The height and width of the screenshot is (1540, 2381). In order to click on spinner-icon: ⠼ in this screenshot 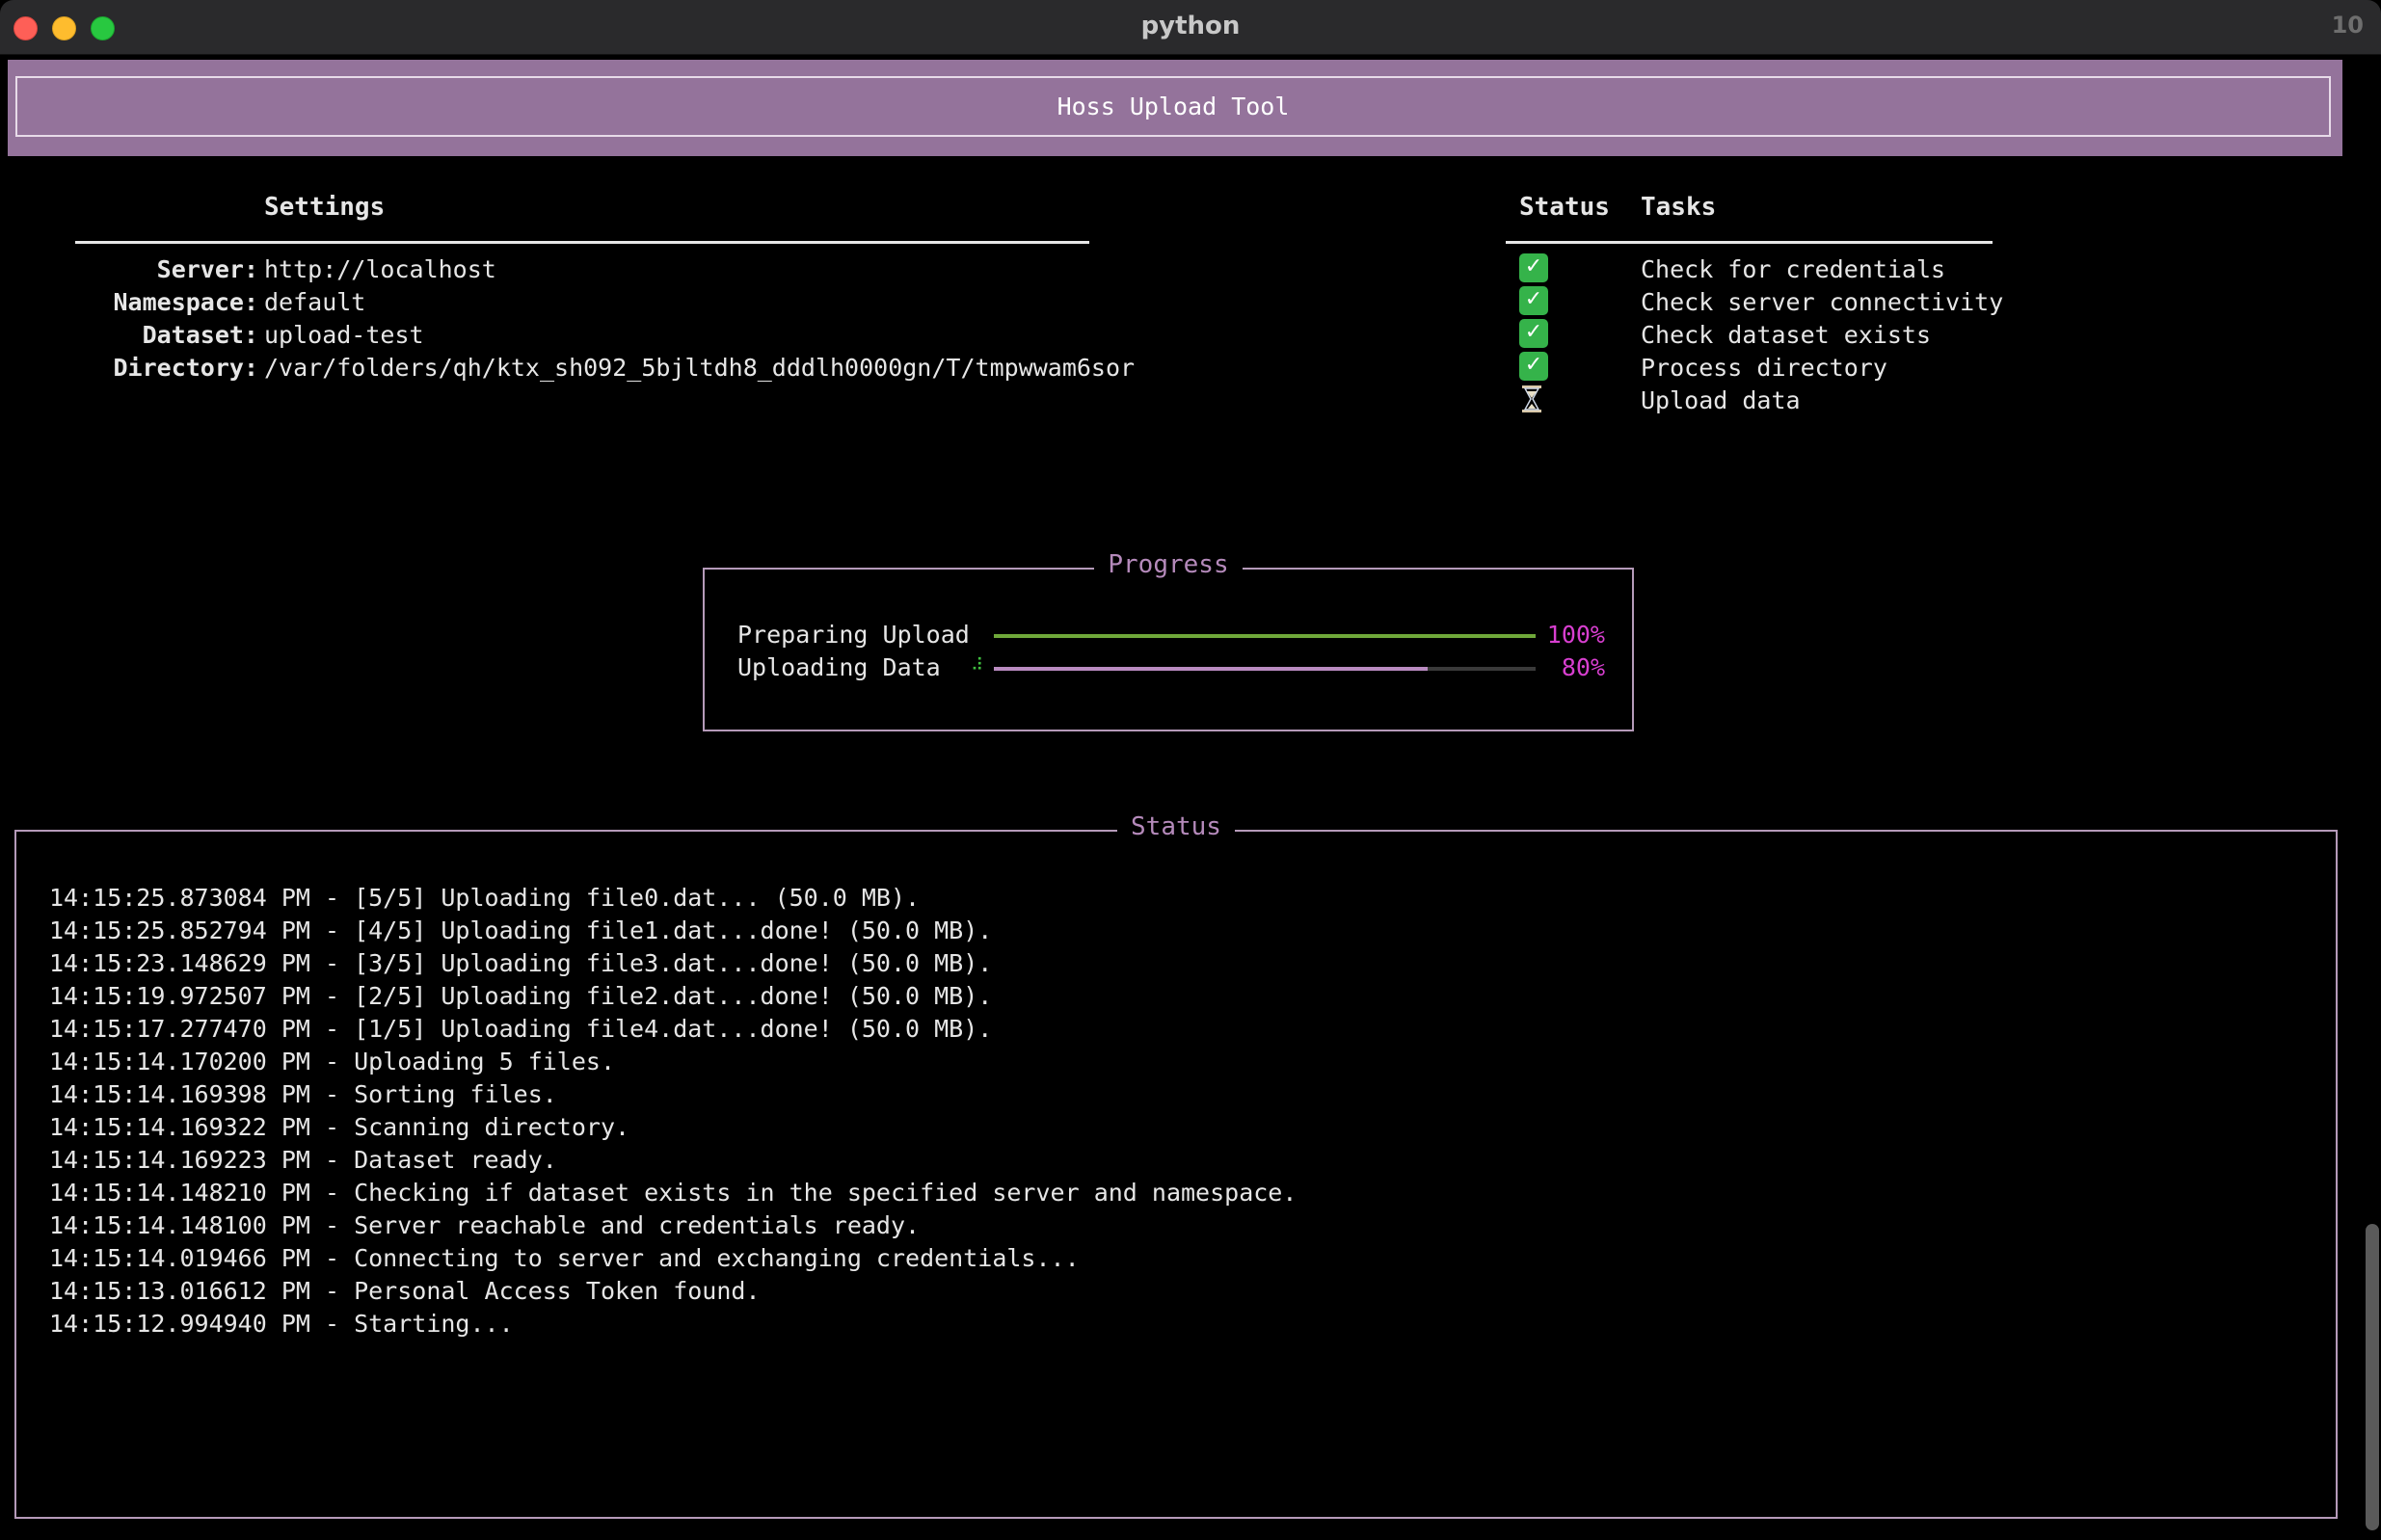, I will do `click(977, 665)`.